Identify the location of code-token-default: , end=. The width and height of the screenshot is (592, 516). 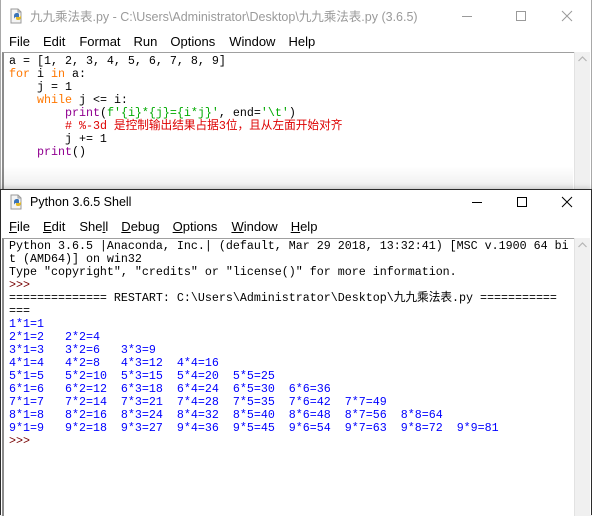
(239, 113).